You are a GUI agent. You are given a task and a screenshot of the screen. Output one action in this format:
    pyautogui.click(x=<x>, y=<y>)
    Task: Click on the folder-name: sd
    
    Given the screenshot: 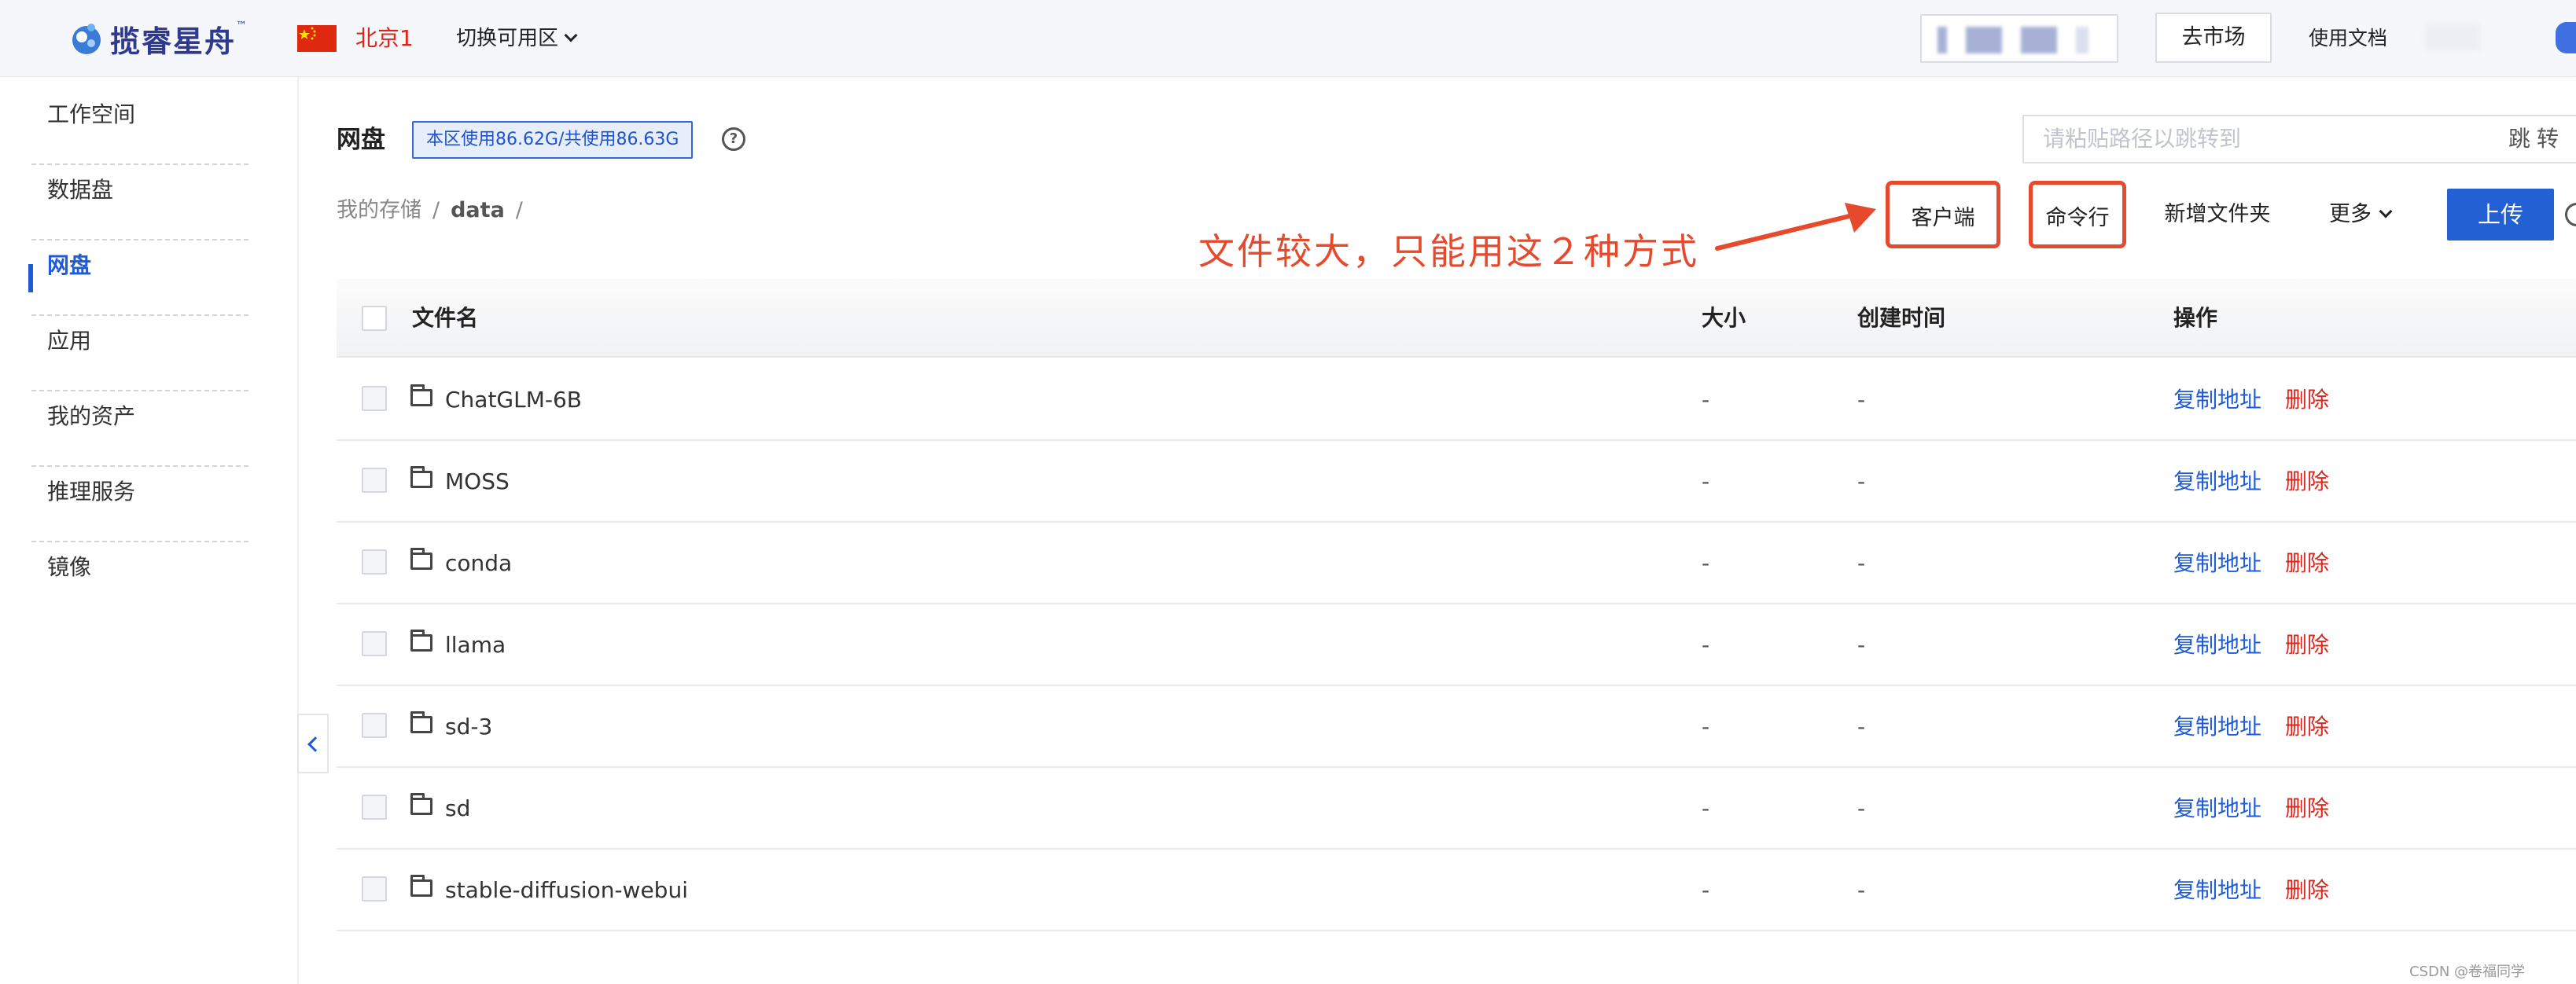 What is the action you would take?
    pyautogui.click(x=458, y=809)
    